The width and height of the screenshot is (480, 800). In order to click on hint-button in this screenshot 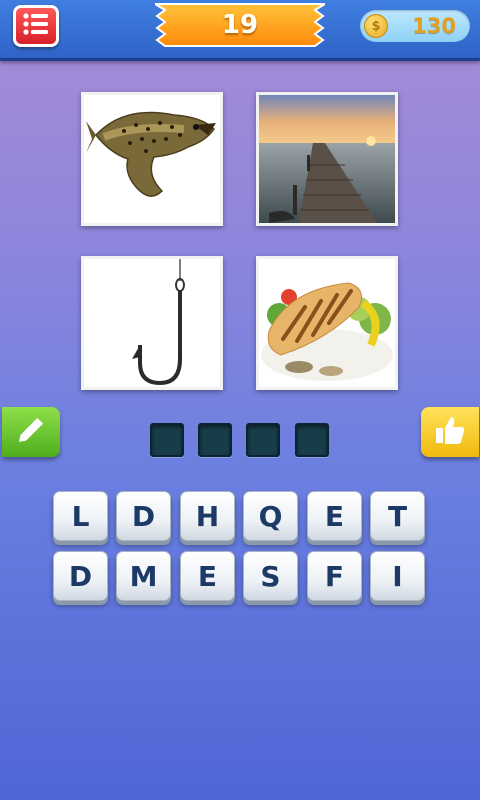, I will do `click(31, 432)`.